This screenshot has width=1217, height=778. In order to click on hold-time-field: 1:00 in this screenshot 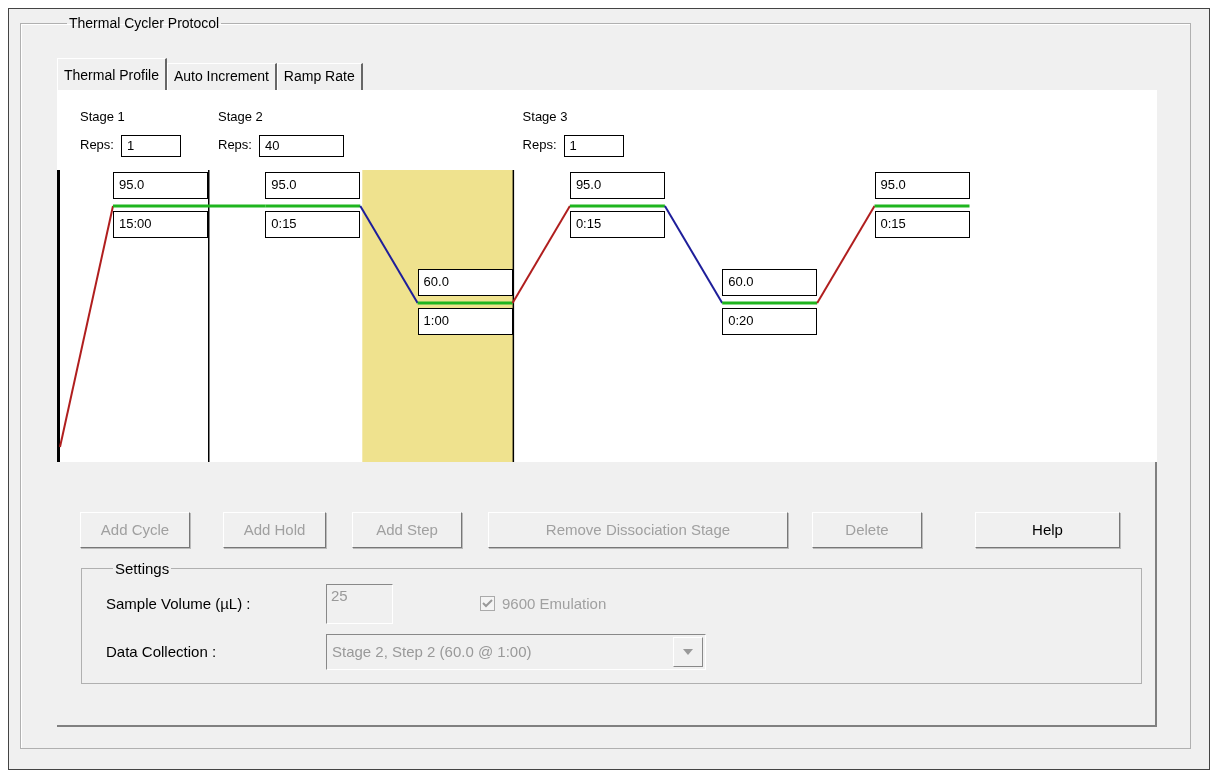, I will do `click(465, 321)`.